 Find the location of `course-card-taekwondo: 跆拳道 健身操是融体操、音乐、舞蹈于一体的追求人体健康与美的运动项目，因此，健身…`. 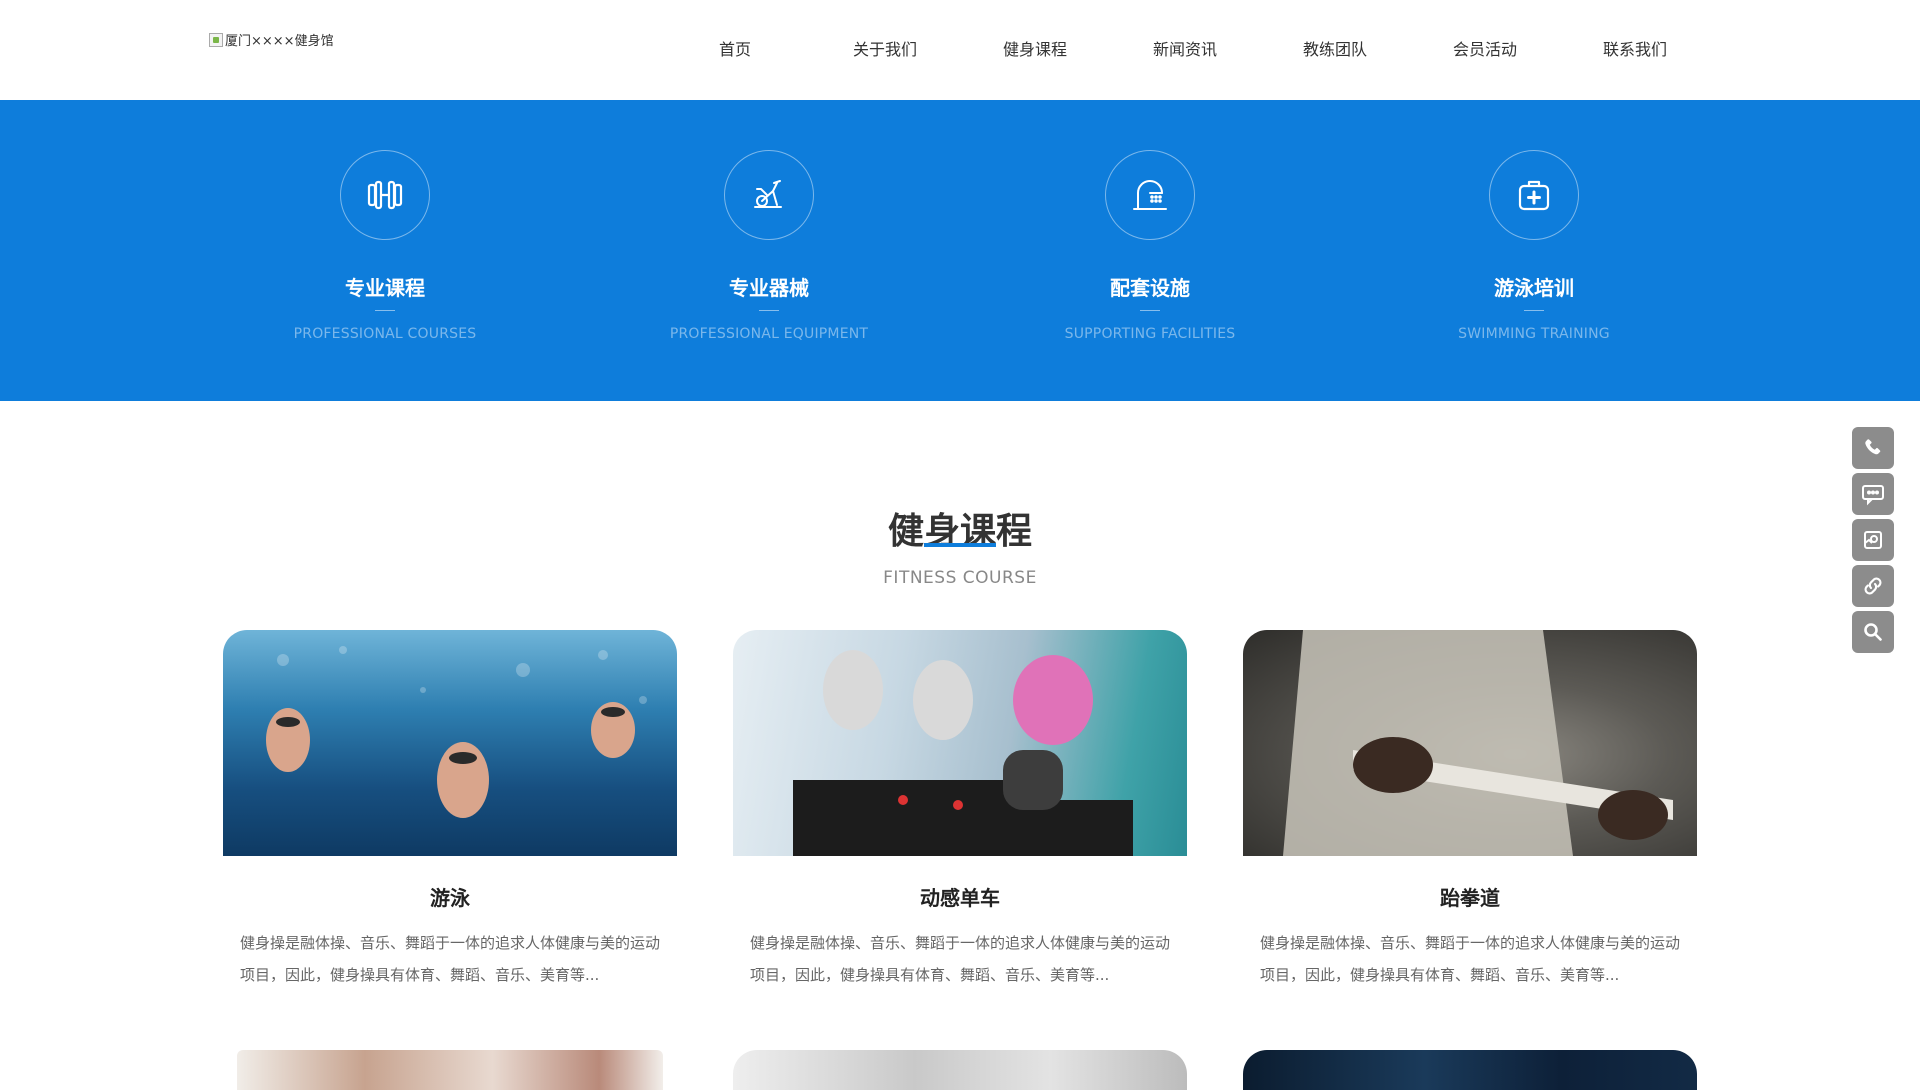

course-card-taekwondo: 跆拳道 健身操是融体操、音乐、舞蹈于一体的追求人体健康与美的运动项目，因此，健身… is located at coordinates (1470, 810).